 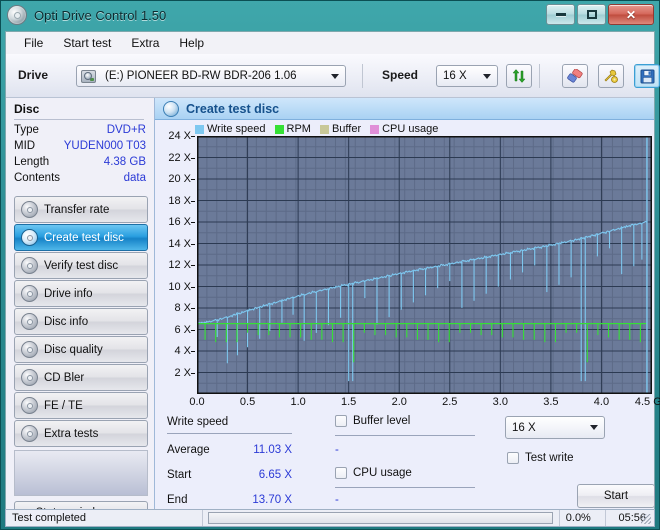 I want to click on tools-button, so click(x=611, y=76).